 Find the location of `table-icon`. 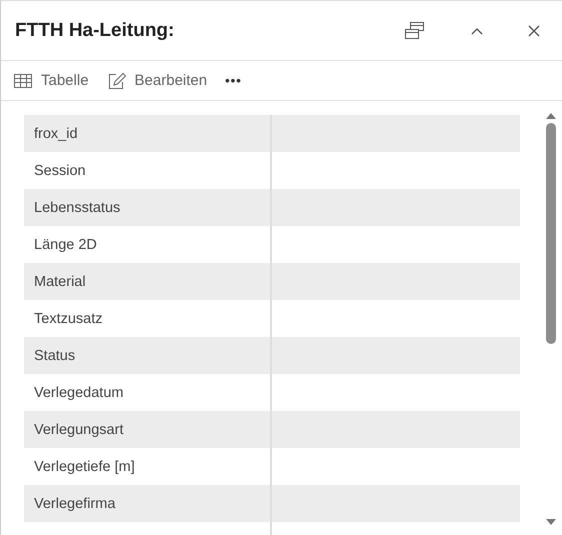

table-icon is located at coordinates (23, 80).